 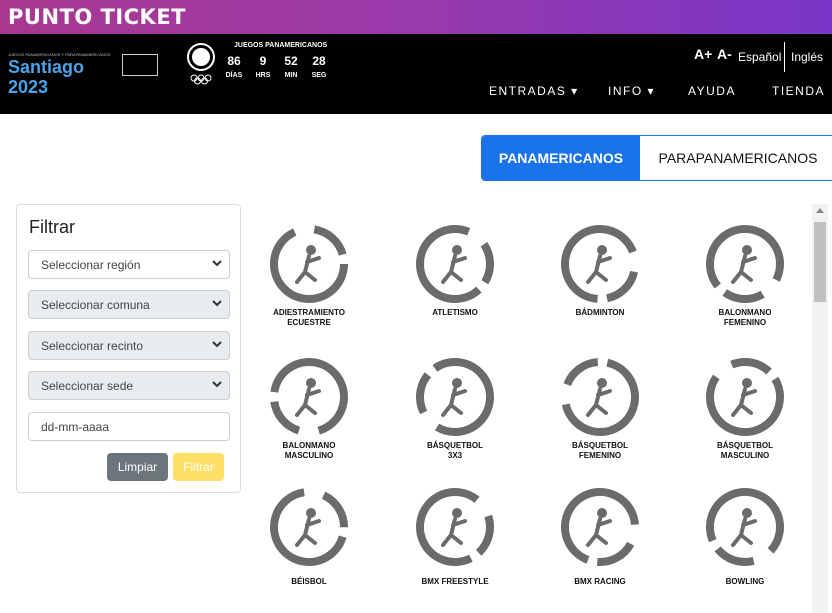 I want to click on countdown-title: JUEGOS PANAMERICANOS, so click(x=281, y=45).